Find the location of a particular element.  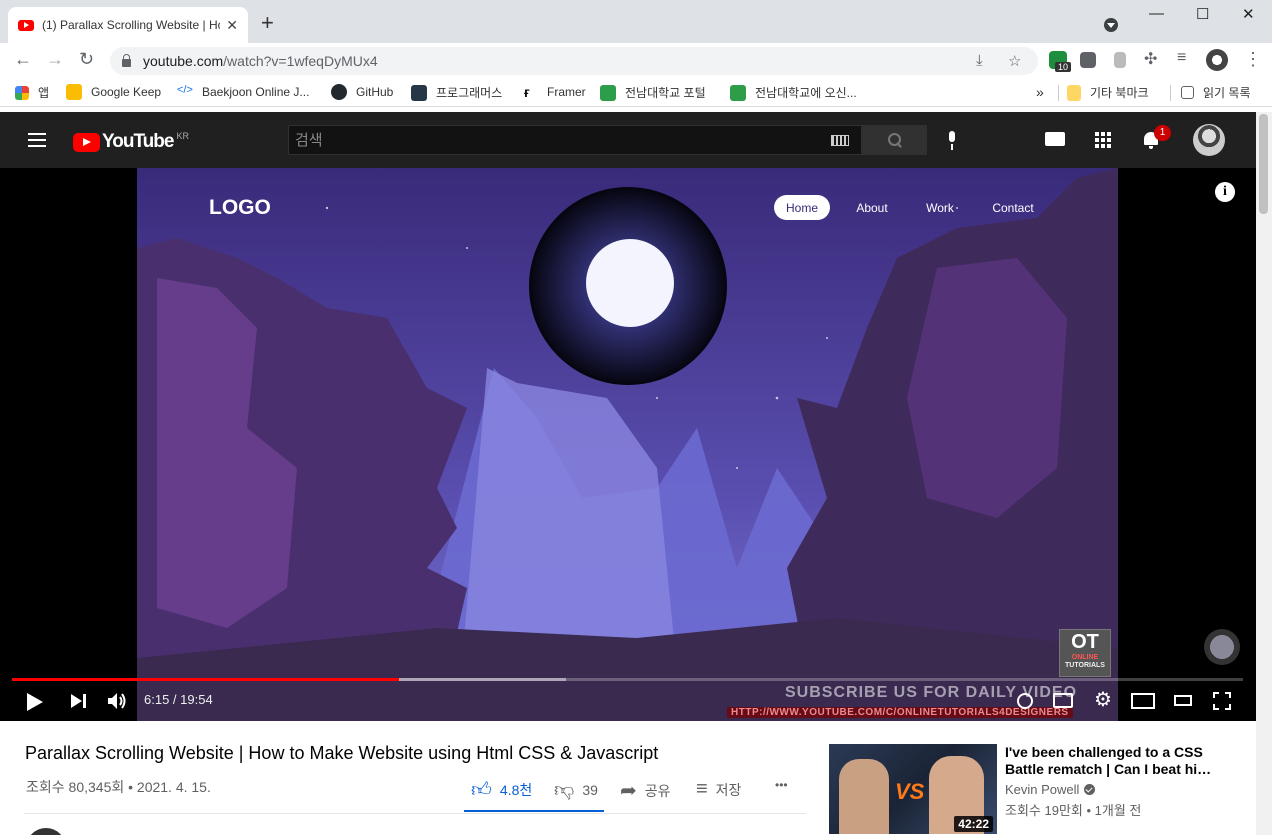

create-video-icon is located at coordinates (1055, 139).